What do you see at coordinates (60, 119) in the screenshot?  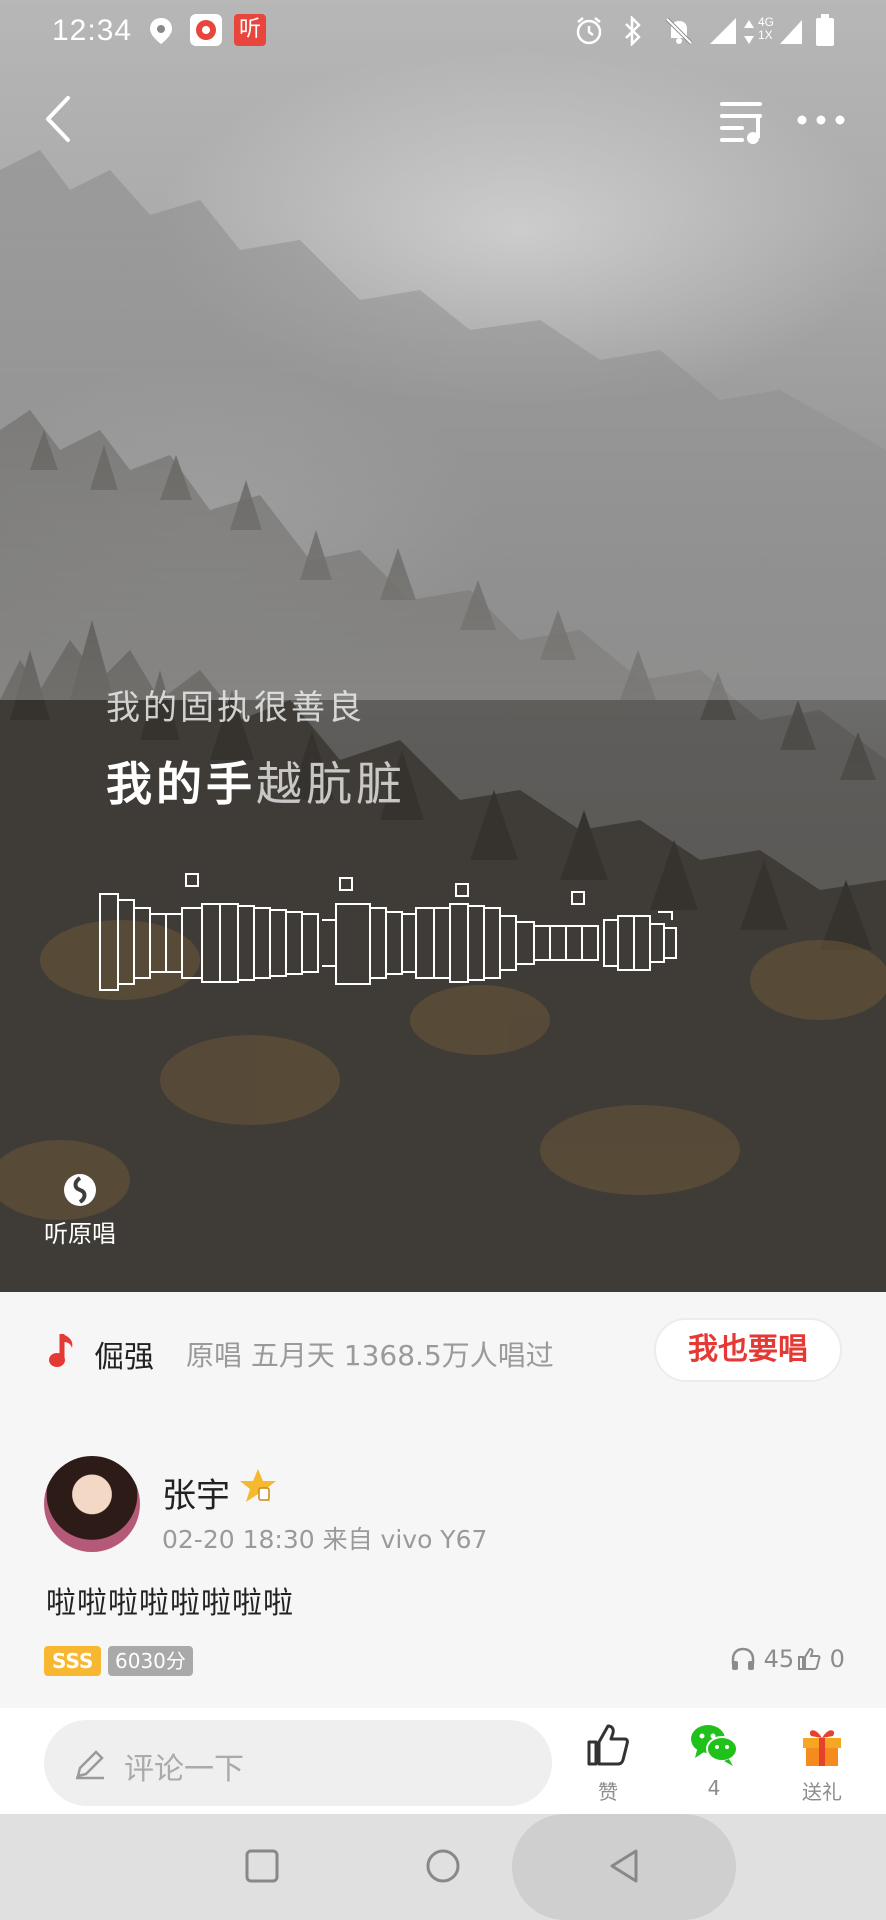 I see `back-chevron-icon` at bounding box center [60, 119].